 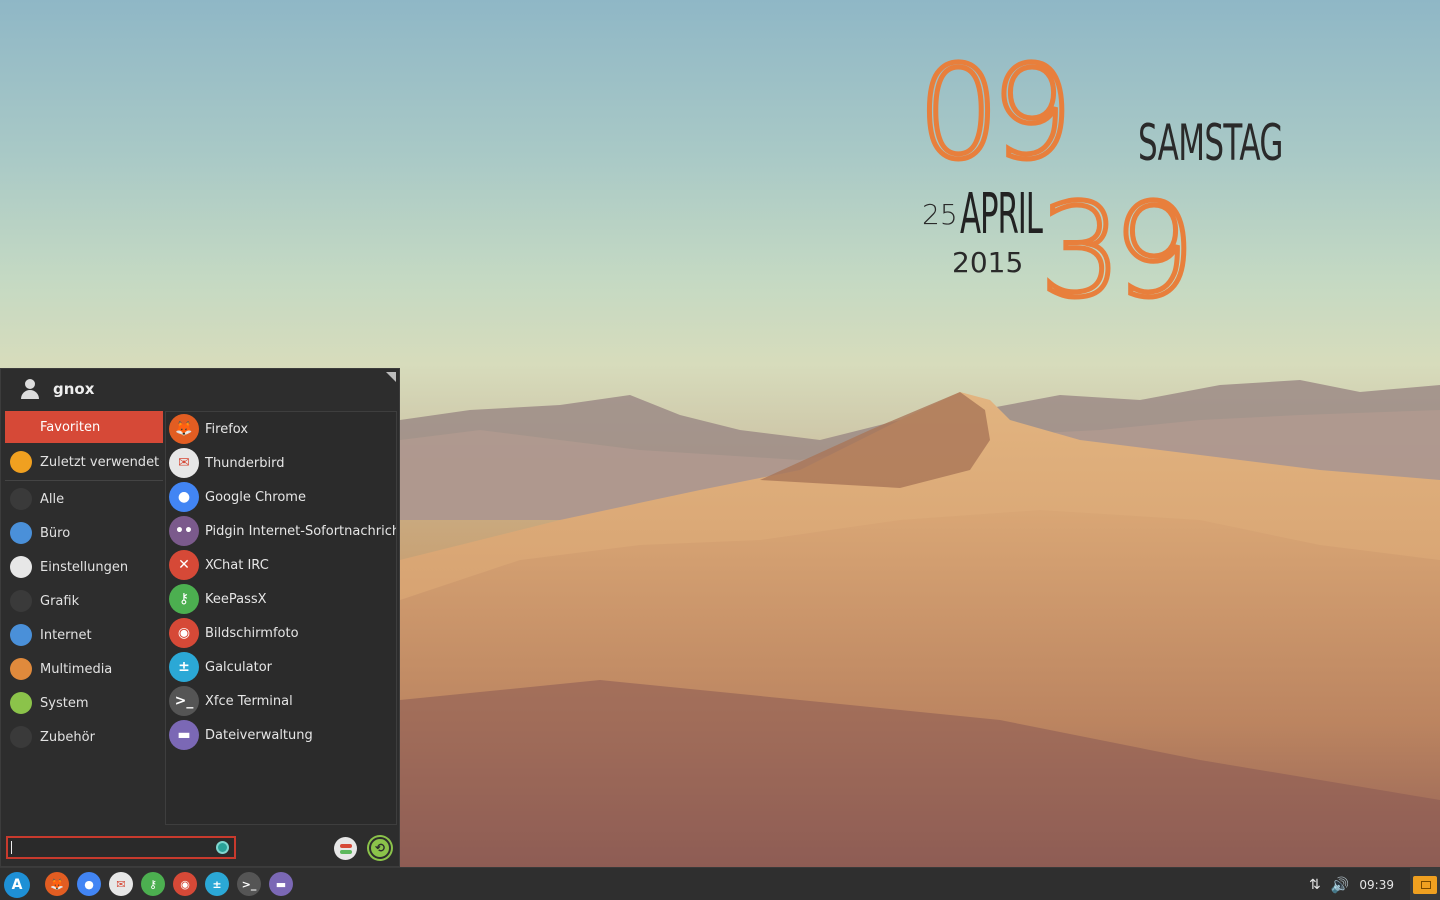 What do you see at coordinates (184, 463) in the screenshot?
I see `thunderbird-icon: ✉` at bounding box center [184, 463].